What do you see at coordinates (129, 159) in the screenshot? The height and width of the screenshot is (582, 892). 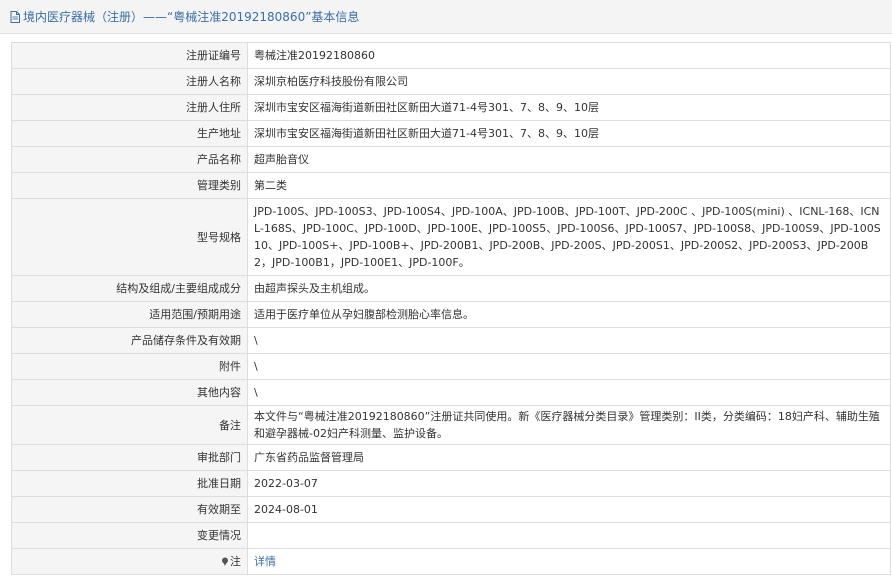 I see `row-label: 产品名称` at bounding box center [129, 159].